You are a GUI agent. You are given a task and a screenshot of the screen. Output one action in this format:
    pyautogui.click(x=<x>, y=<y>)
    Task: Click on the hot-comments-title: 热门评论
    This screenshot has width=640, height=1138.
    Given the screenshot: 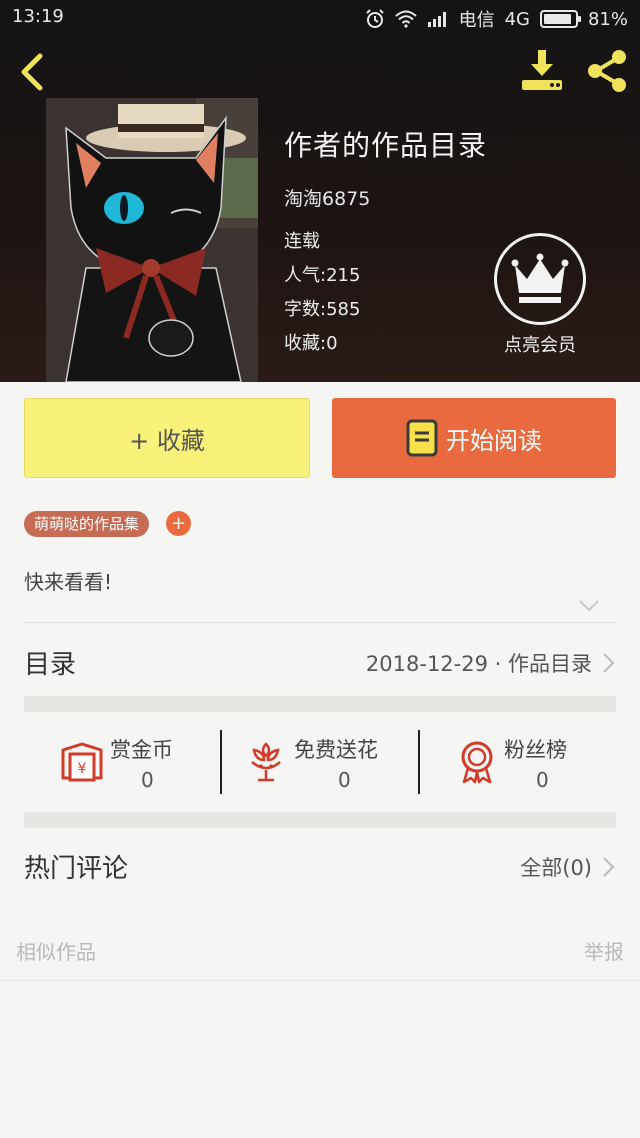 What is the action you would take?
    pyautogui.click(x=76, y=869)
    